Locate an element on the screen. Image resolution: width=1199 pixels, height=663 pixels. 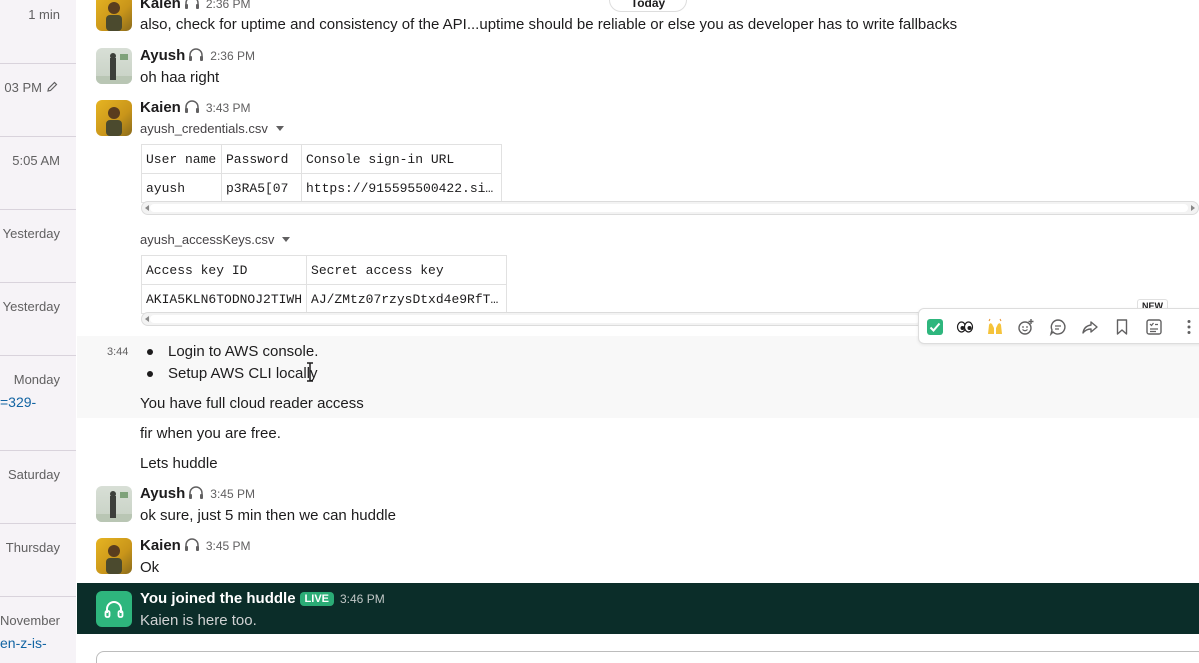
message-header: Kaien 3:43 PM is located at coordinates (195, 108).